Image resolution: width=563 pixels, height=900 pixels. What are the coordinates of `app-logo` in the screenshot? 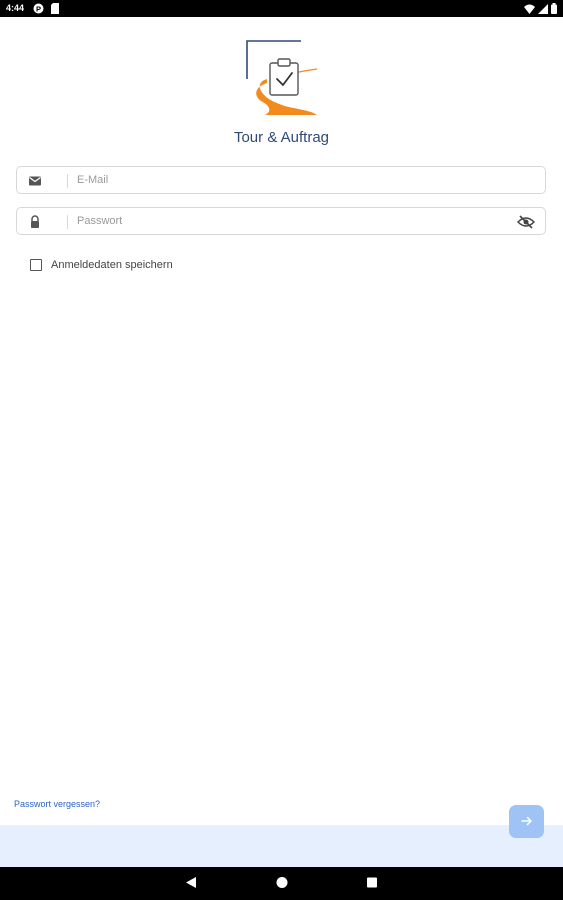 It's located at (282, 79).